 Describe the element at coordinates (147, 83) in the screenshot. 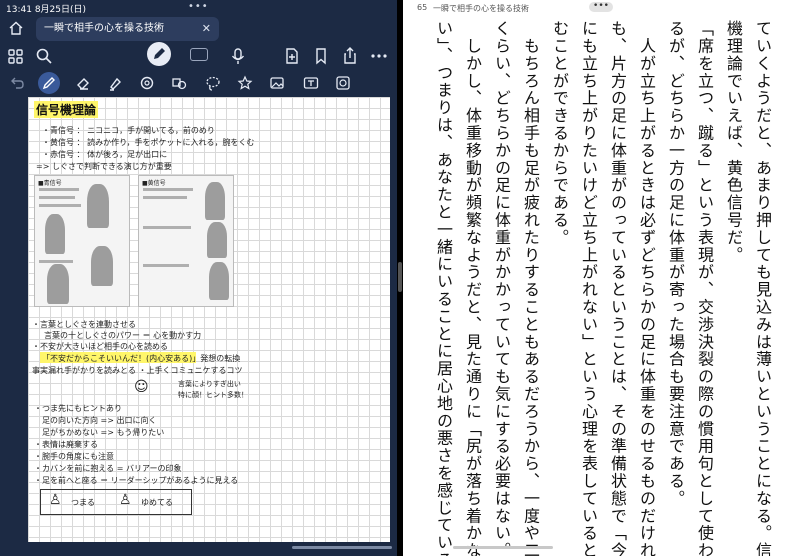

I see `shape-icon` at that location.